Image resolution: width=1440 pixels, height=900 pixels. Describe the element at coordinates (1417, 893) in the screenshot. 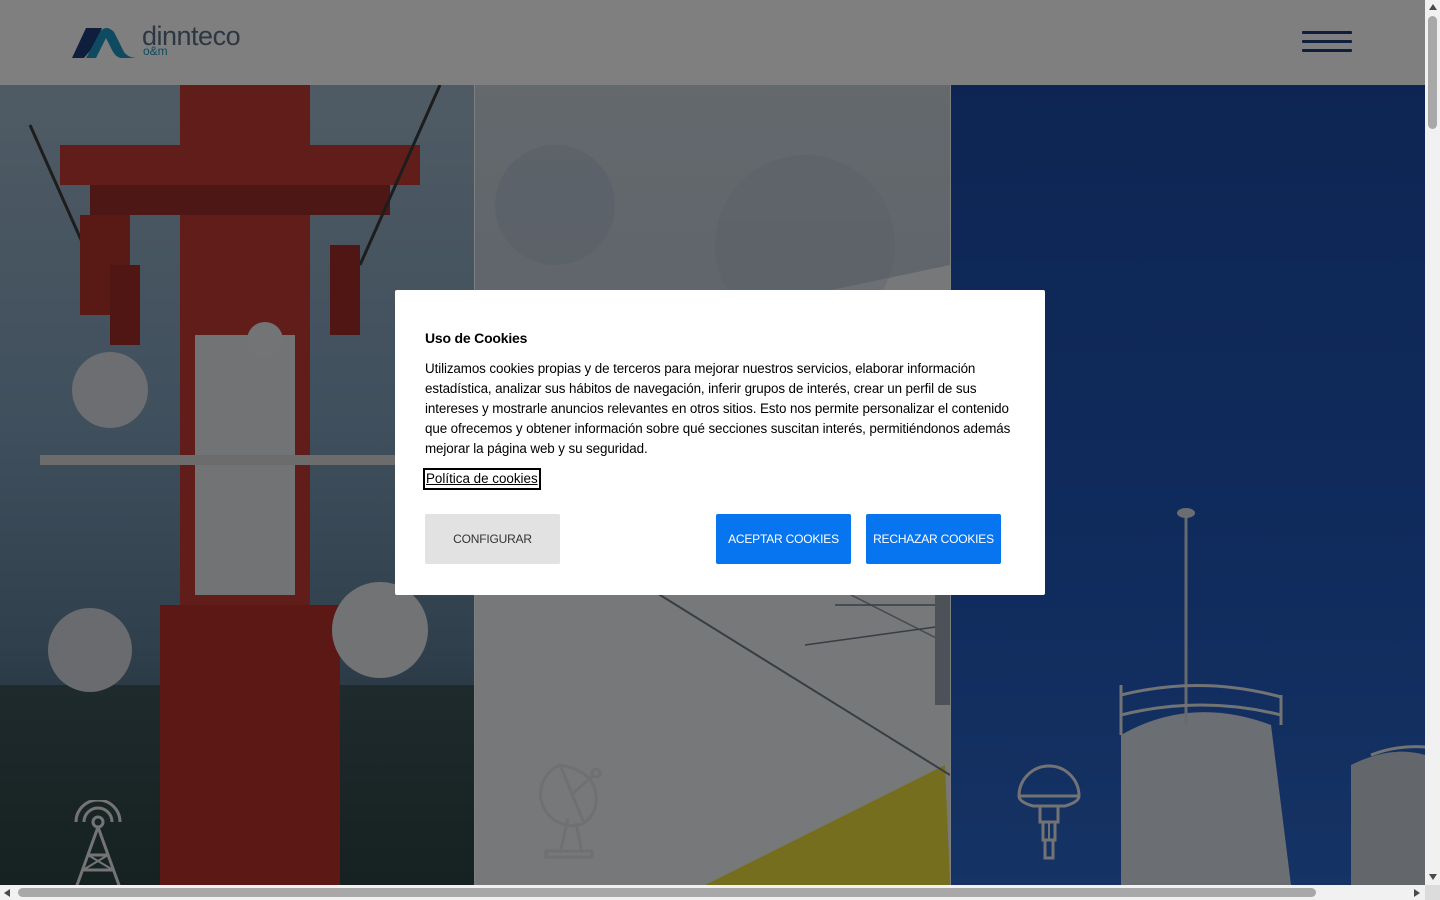

I see `scroll-right-arrow-icon` at that location.